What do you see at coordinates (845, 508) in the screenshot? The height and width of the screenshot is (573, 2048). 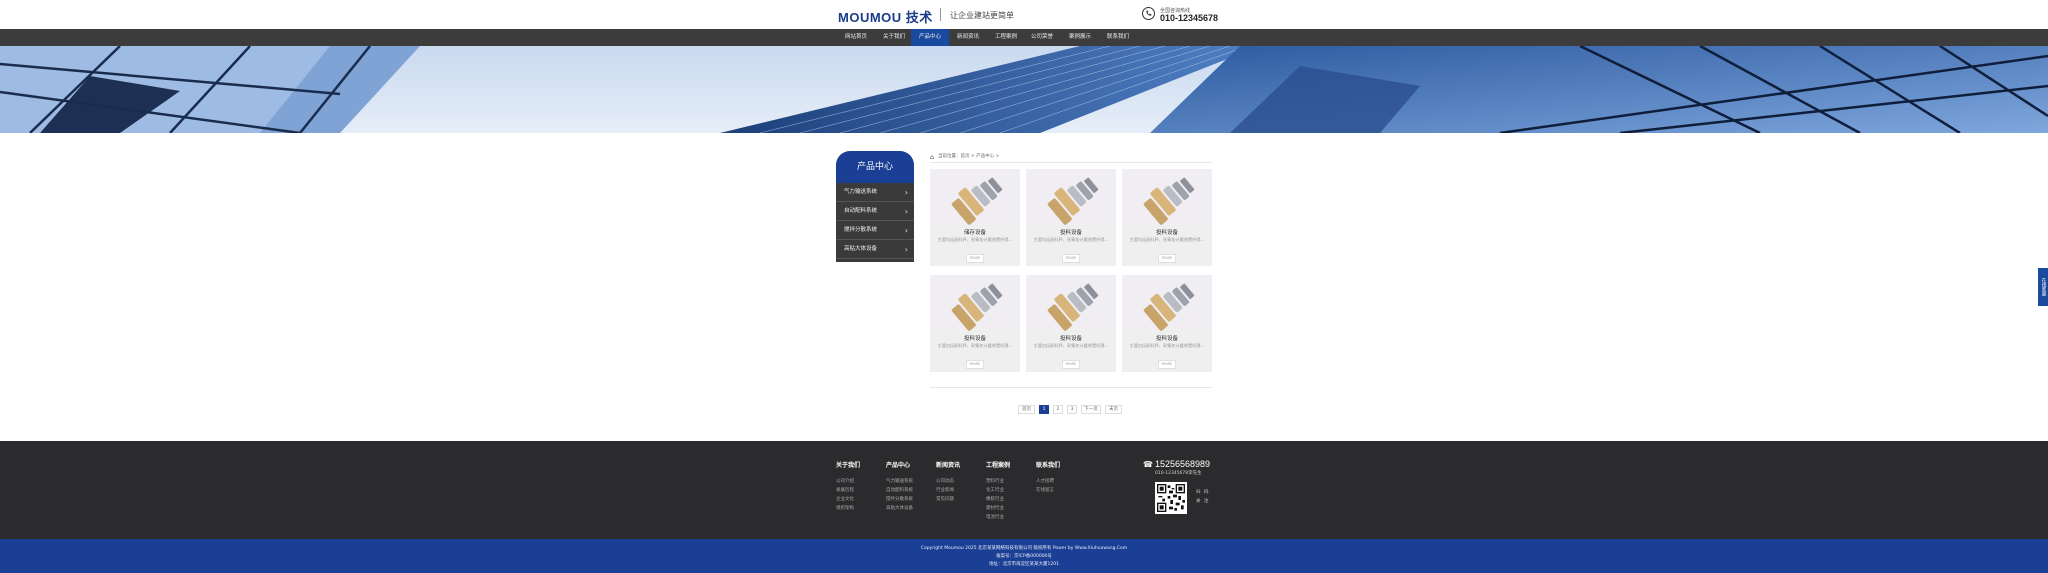 I see `footer-link: 组织架构` at bounding box center [845, 508].